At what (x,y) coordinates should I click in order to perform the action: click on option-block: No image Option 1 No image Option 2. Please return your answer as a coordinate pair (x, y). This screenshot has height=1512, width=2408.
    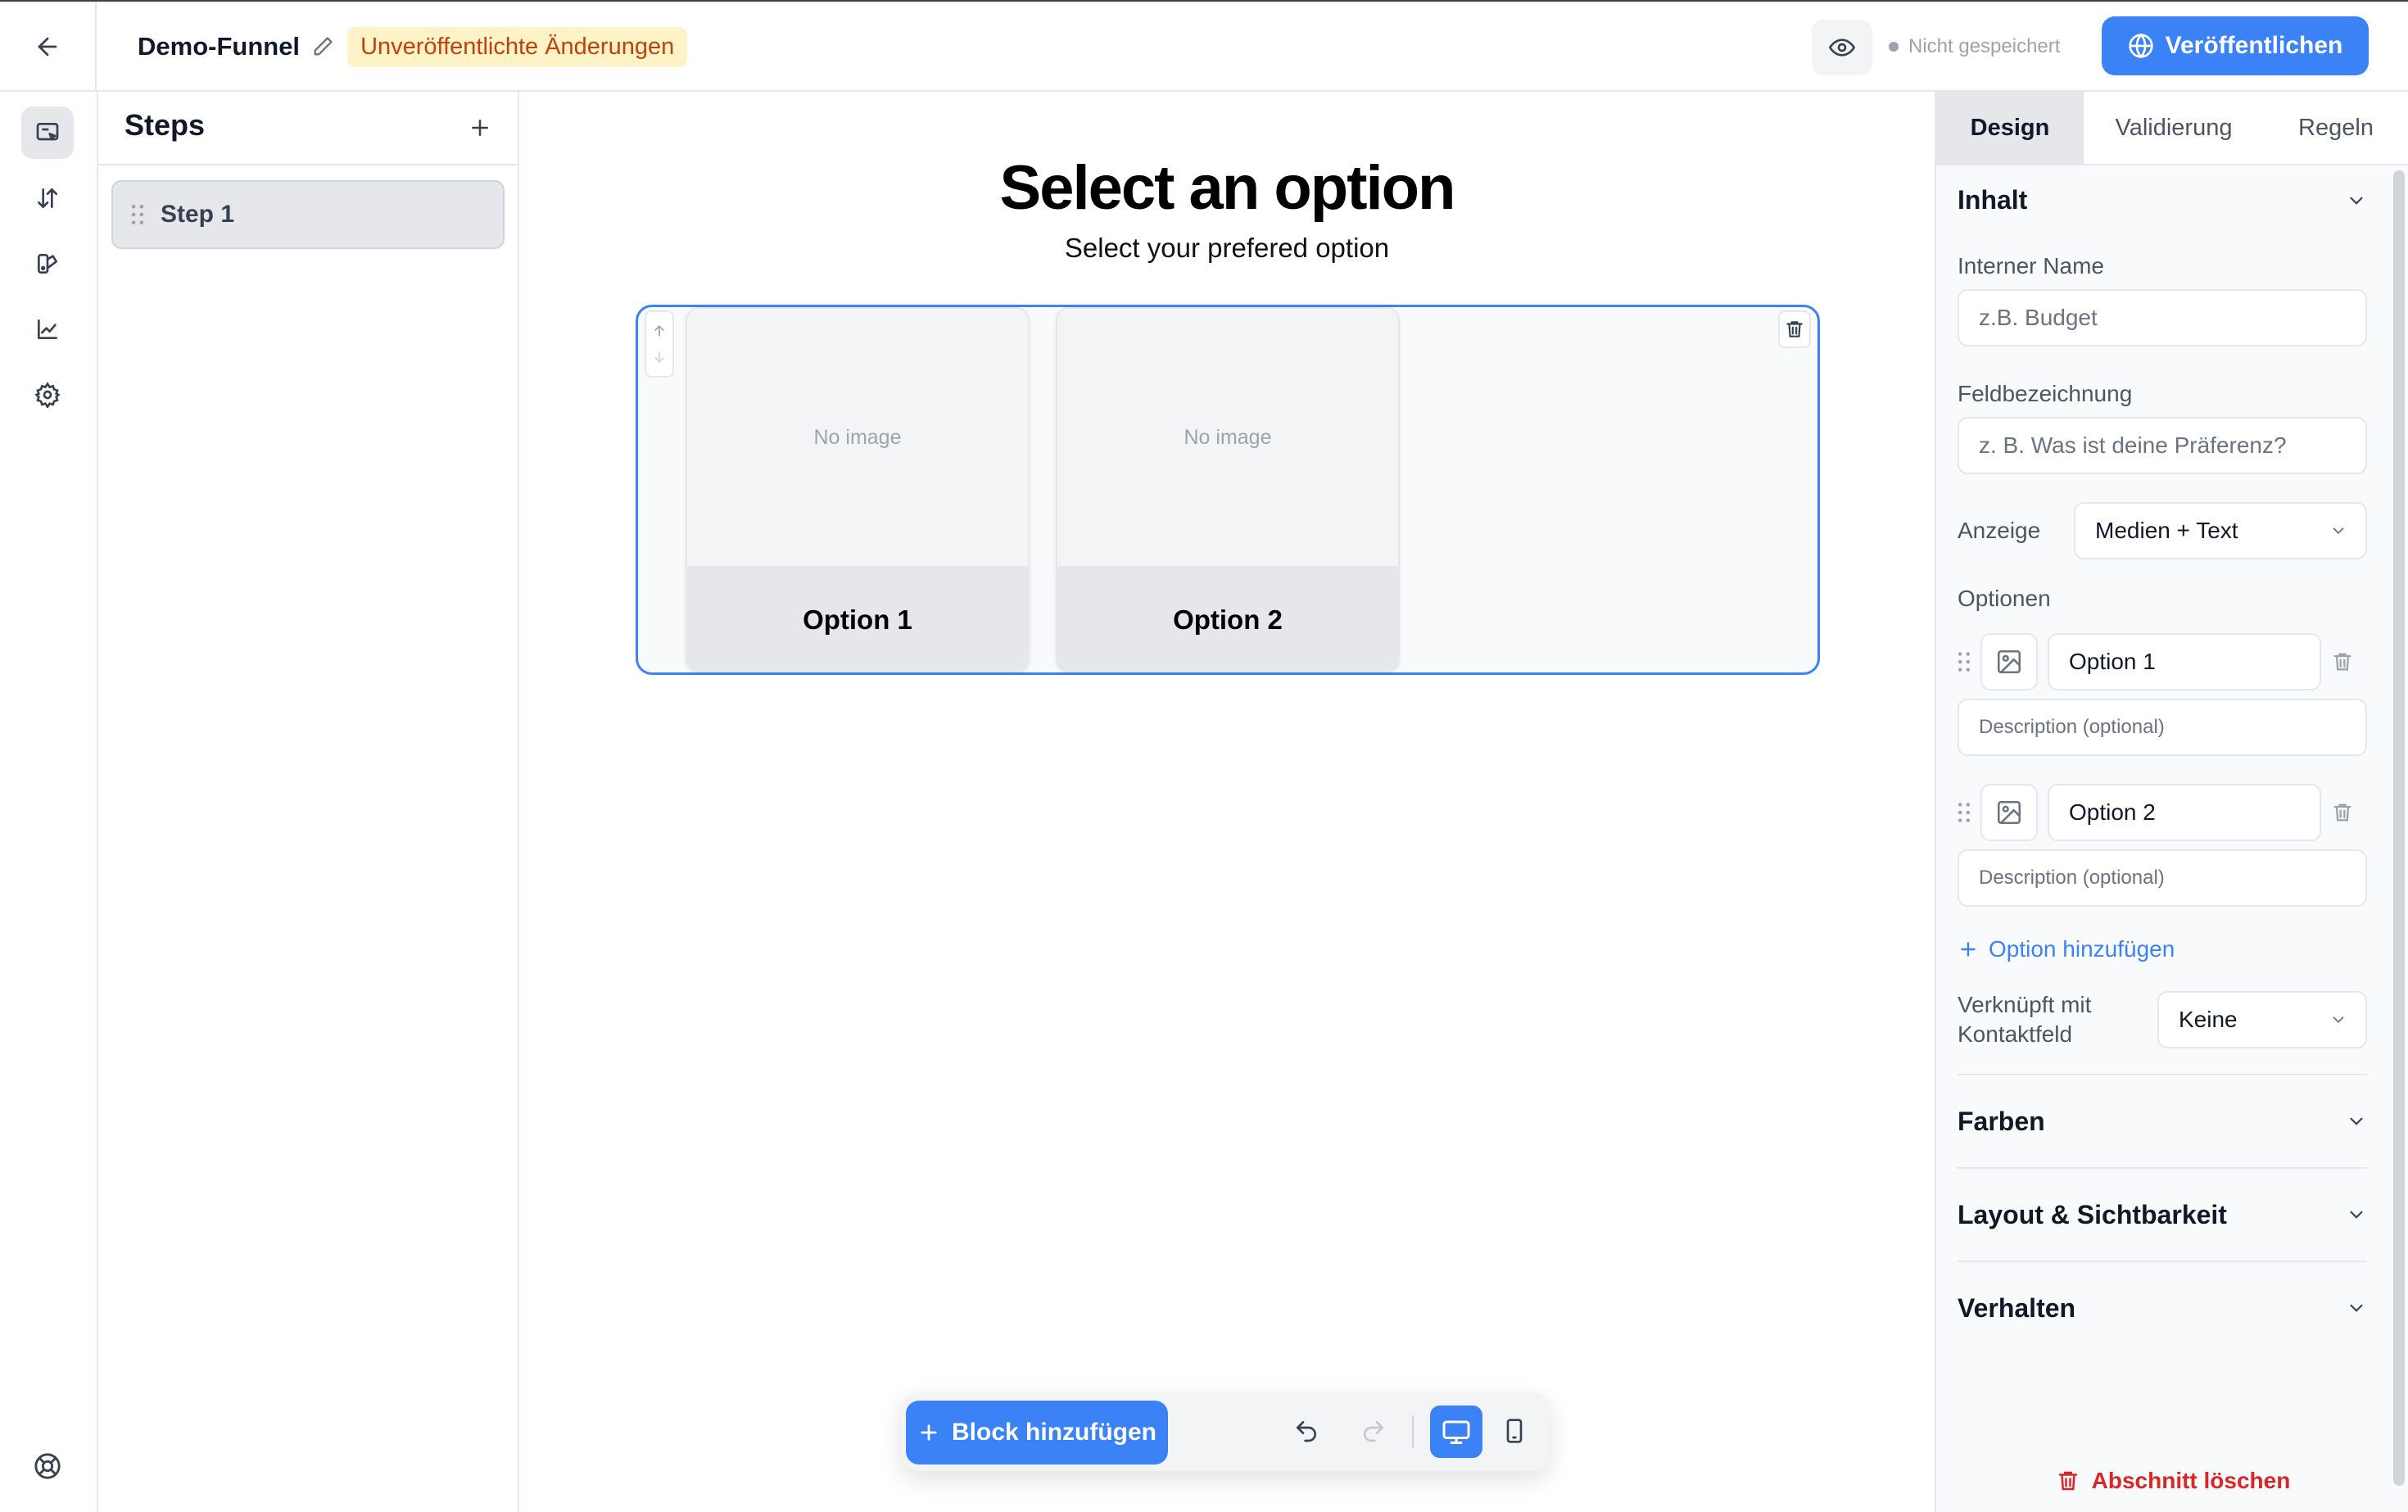
    Looking at the image, I should click on (1228, 490).